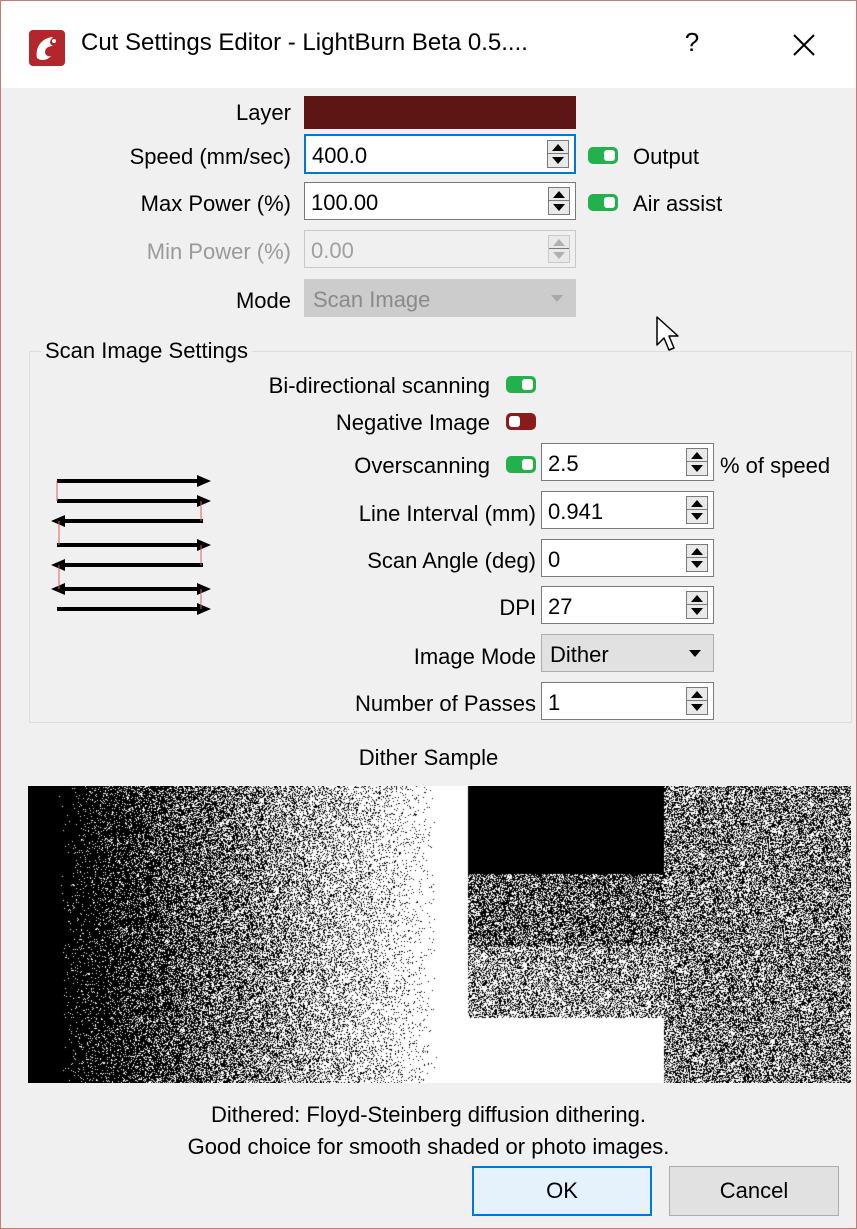 This screenshot has height=1229, width=857. What do you see at coordinates (474, 656) in the screenshot?
I see `image-mode-label: Image Mode` at bounding box center [474, 656].